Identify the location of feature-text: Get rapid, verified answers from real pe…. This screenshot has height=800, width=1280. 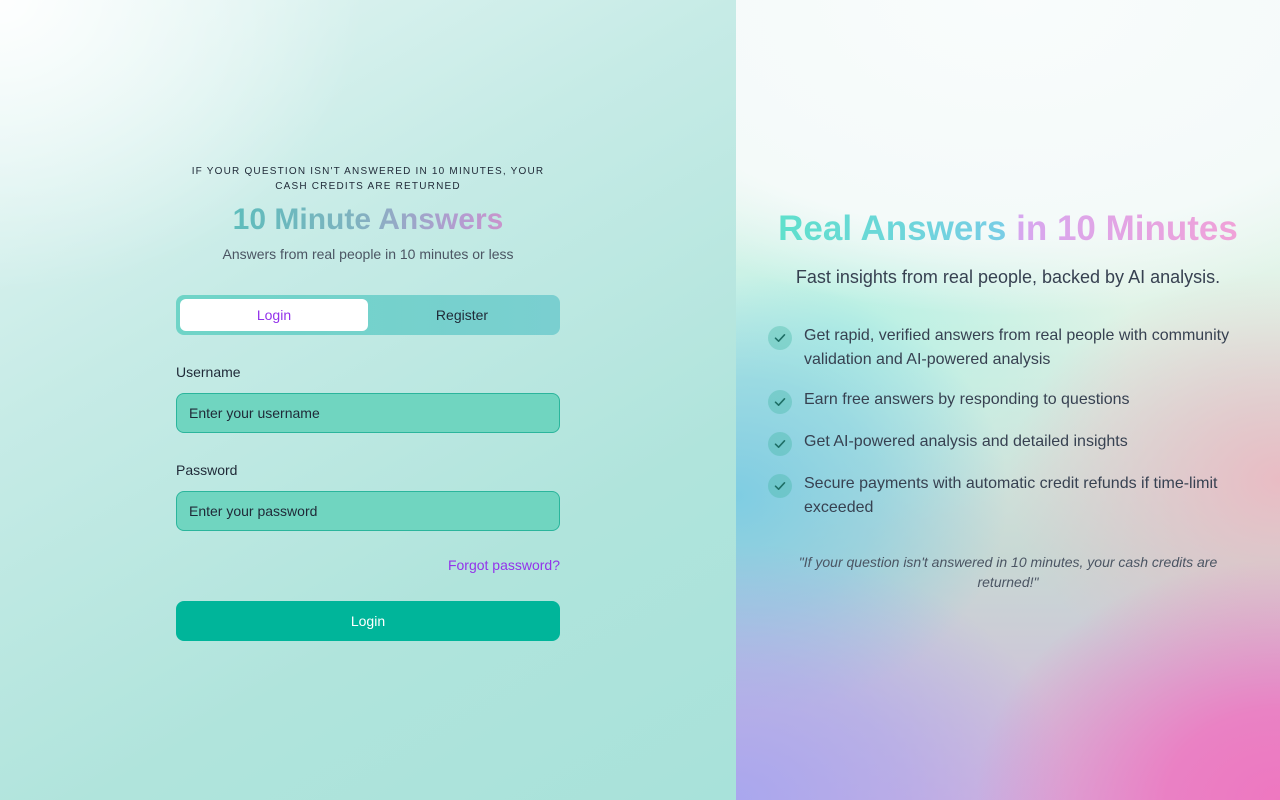
(1017, 347).